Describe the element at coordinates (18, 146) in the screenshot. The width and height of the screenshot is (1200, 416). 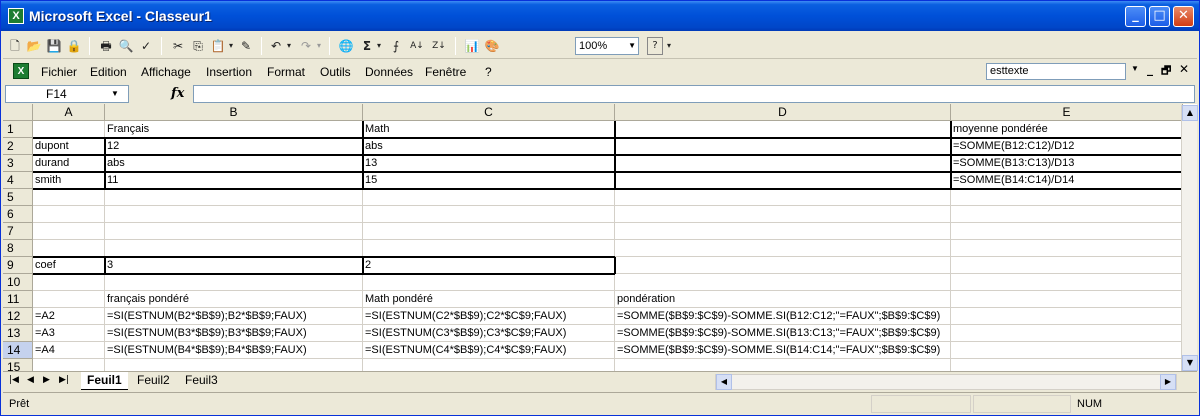
I see `row-header-2: 2` at that location.